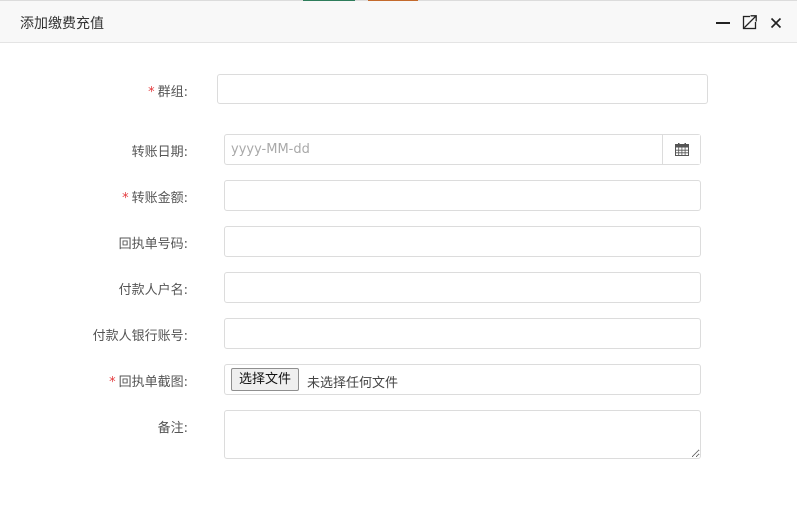 The width and height of the screenshot is (797, 509). I want to click on transfer-date-label-text: 转账日期:, so click(159, 152).